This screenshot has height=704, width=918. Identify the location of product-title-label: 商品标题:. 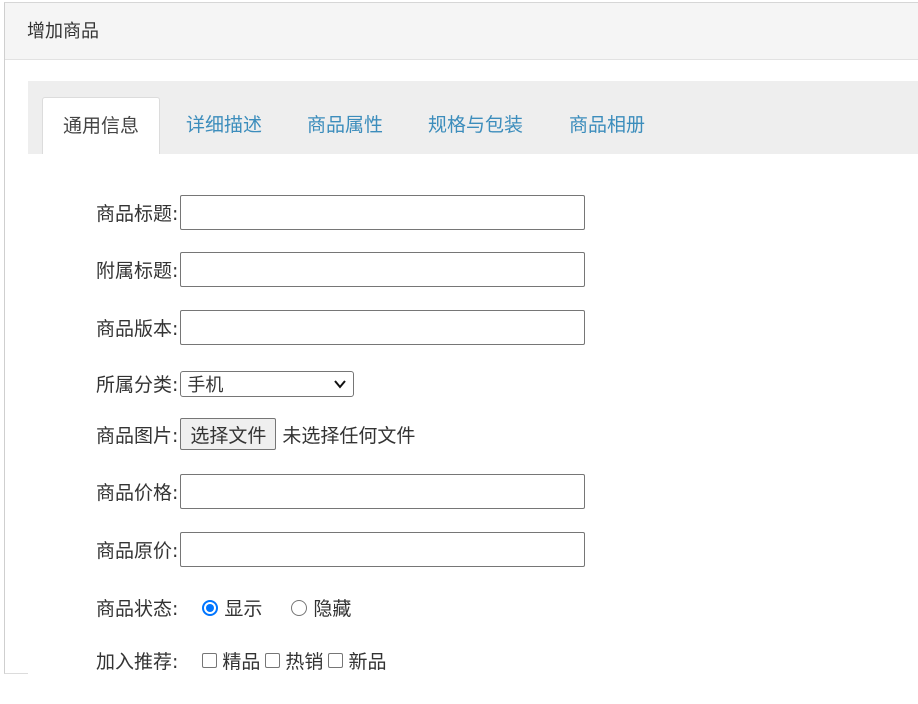
(137, 214).